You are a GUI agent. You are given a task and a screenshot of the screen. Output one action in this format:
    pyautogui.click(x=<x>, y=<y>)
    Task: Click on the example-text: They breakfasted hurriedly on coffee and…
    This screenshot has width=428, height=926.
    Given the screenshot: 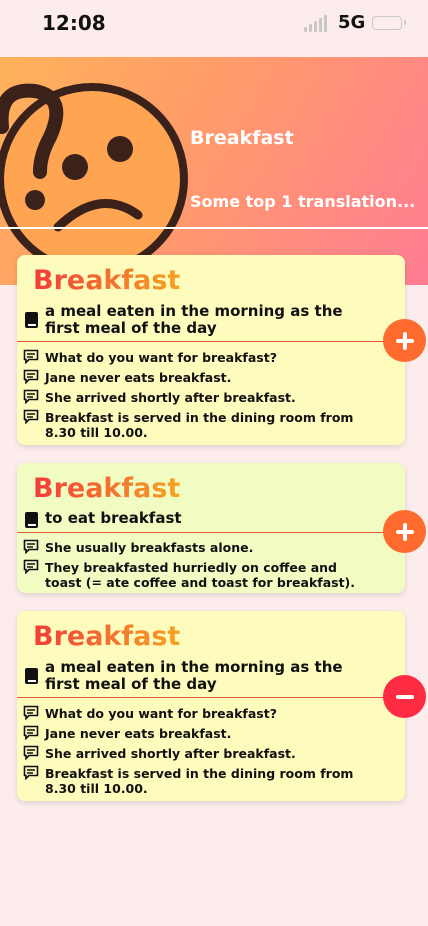 What is the action you would take?
    pyautogui.click(x=200, y=575)
    